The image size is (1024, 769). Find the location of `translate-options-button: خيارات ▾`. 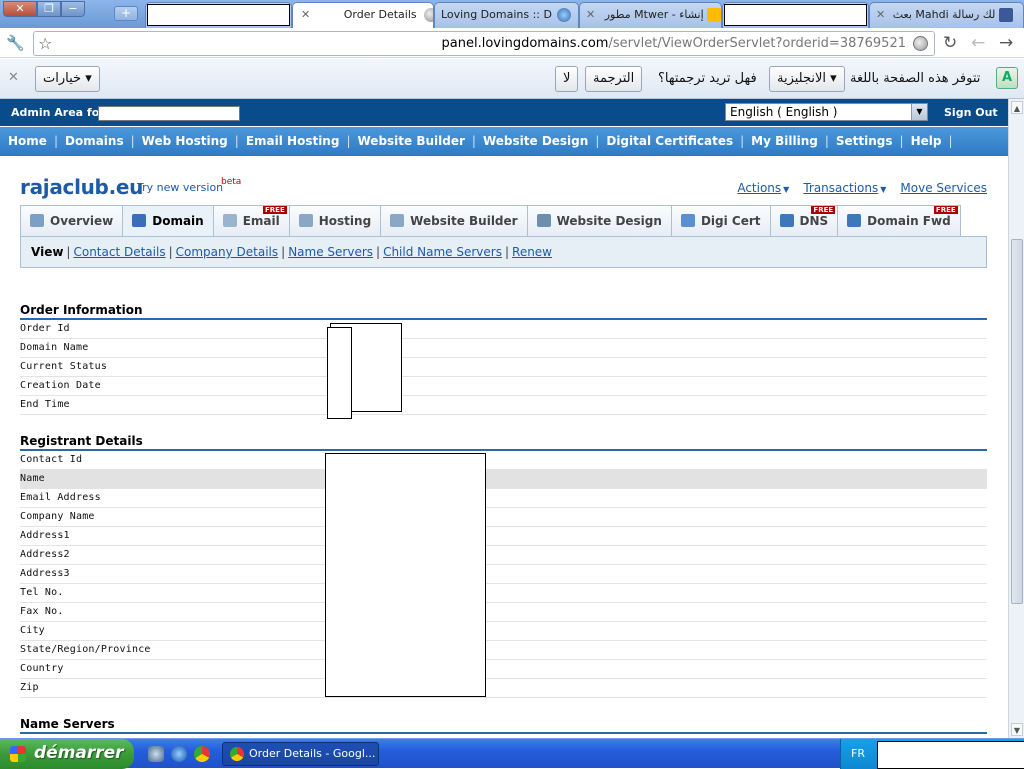

translate-options-button: خيارات ▾ is located at coordinates (67, 79).